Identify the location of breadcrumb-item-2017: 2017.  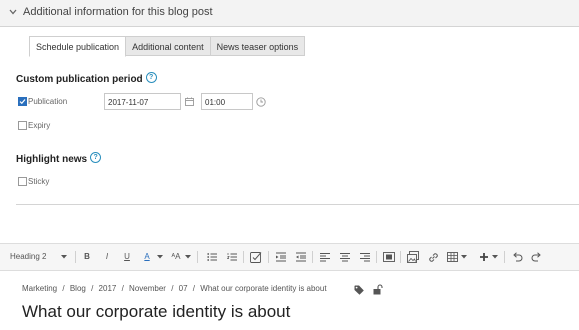
(108, 288).